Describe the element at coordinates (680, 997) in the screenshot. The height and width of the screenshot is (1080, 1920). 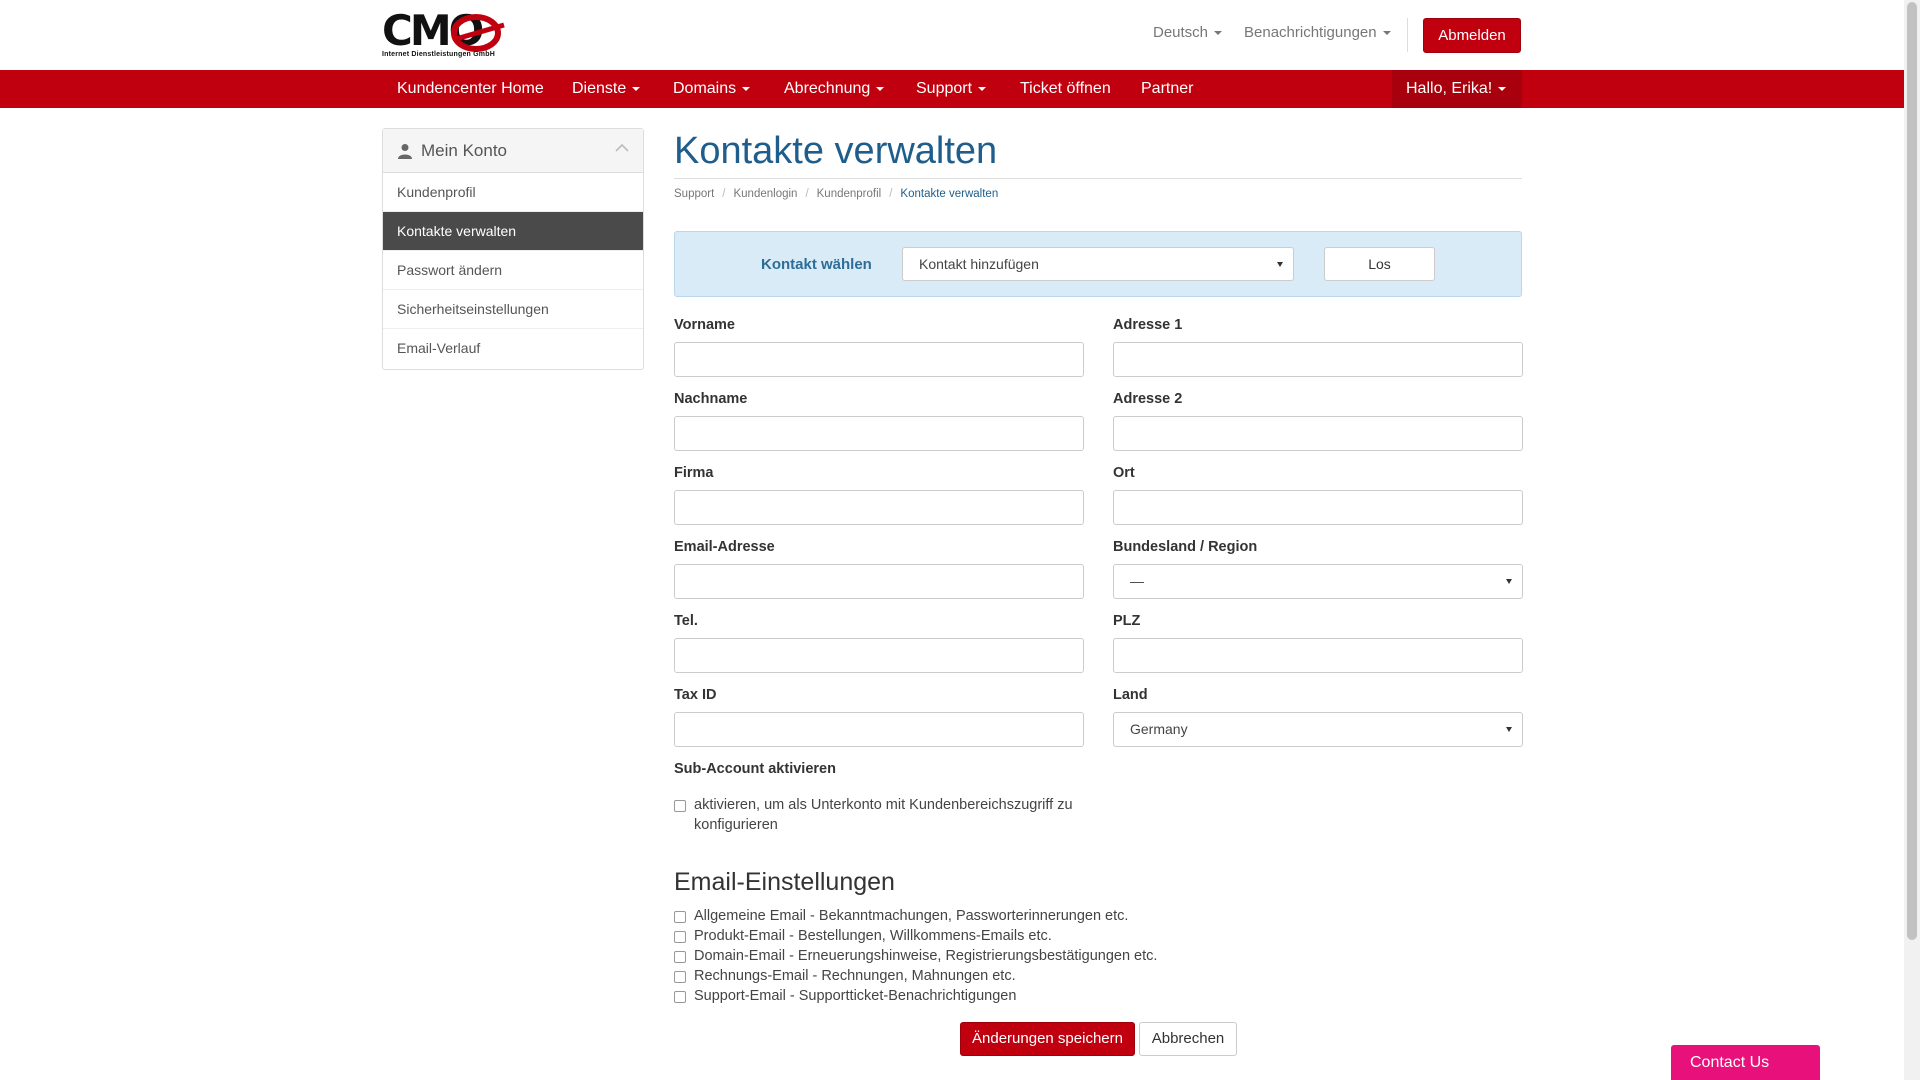
I see `email-support-checkbox` at that location.